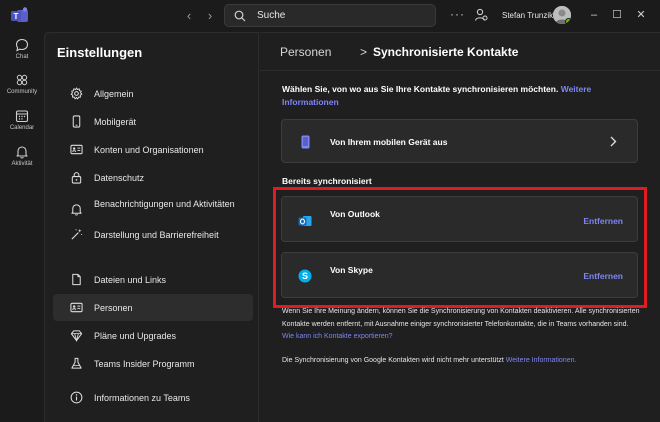 The image size is (660, 422). Describe the element at coordinates (76, 178) in the screenshot. I see `lock-icon` at that location.